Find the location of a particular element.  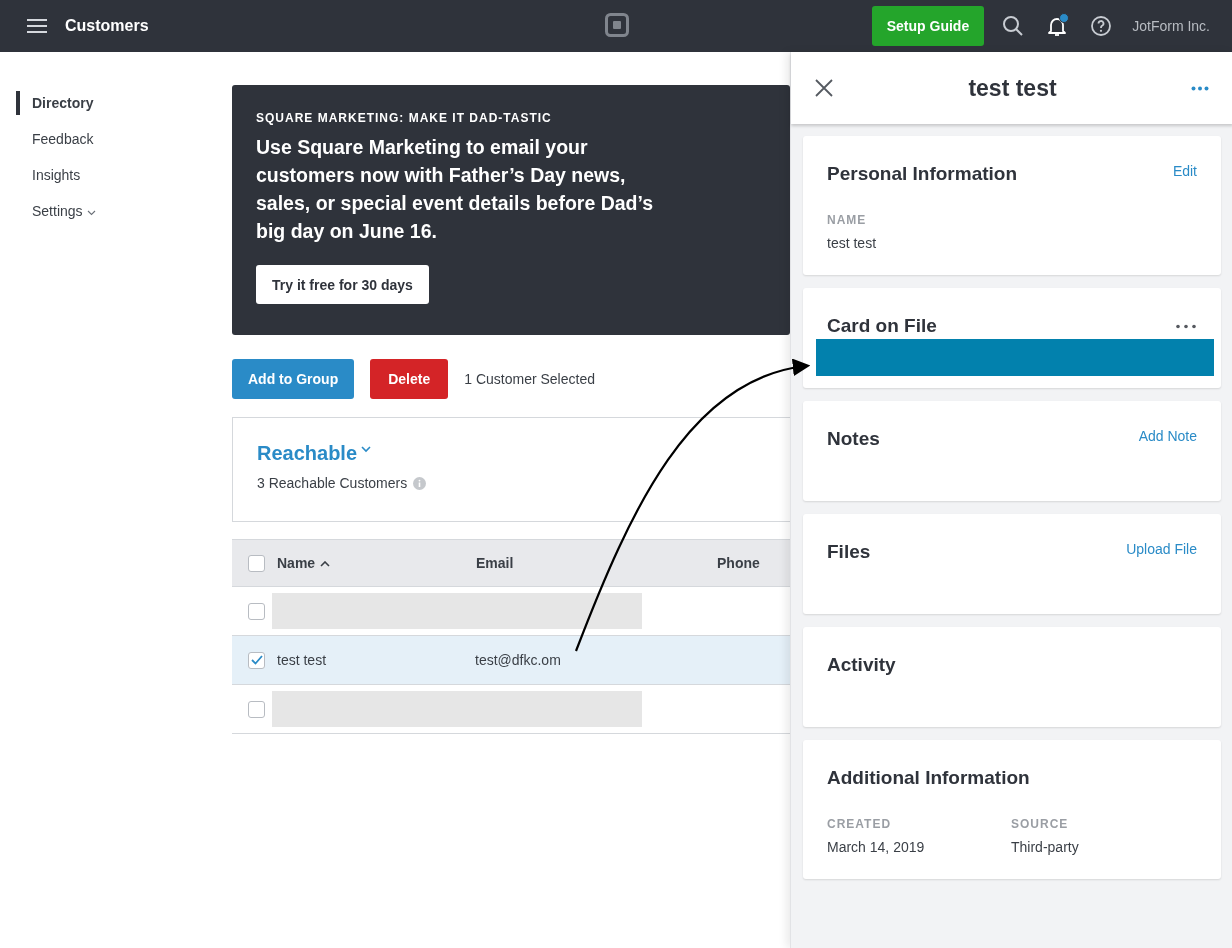

logo-icon is located at coordinates (617, 25).